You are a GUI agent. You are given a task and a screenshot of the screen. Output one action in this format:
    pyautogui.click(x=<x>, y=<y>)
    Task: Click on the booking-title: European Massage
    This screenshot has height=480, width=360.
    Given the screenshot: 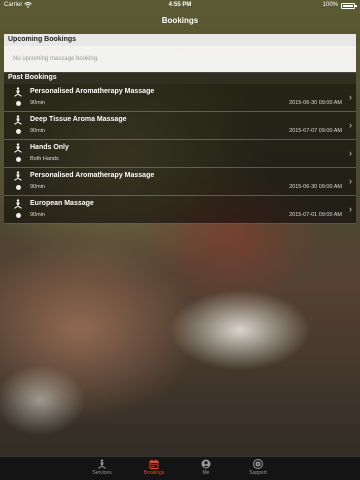 What is the action you would take?
    pyautogui.click(x=62, y=203)
    